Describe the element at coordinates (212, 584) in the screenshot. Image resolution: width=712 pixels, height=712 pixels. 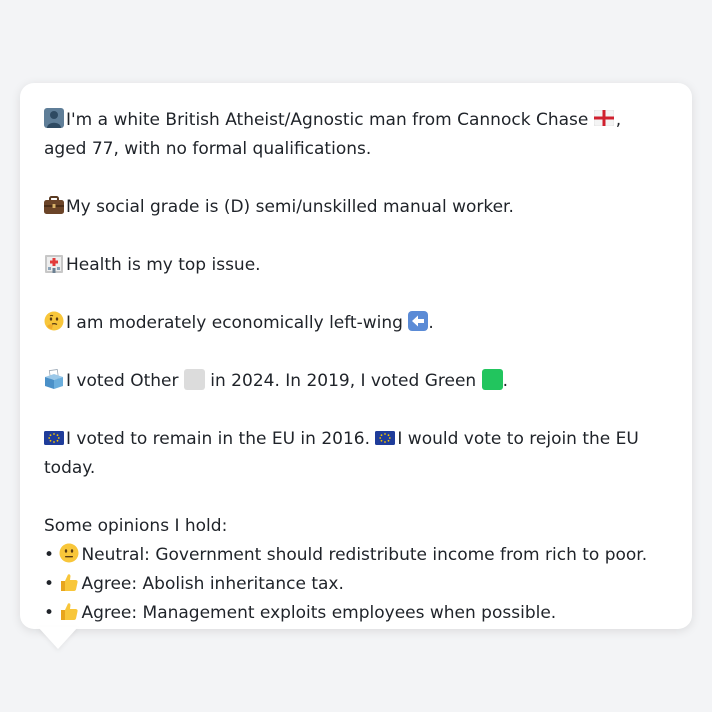
I see `opinion-text: Agree: Abolish inheritance tax.` at that location.